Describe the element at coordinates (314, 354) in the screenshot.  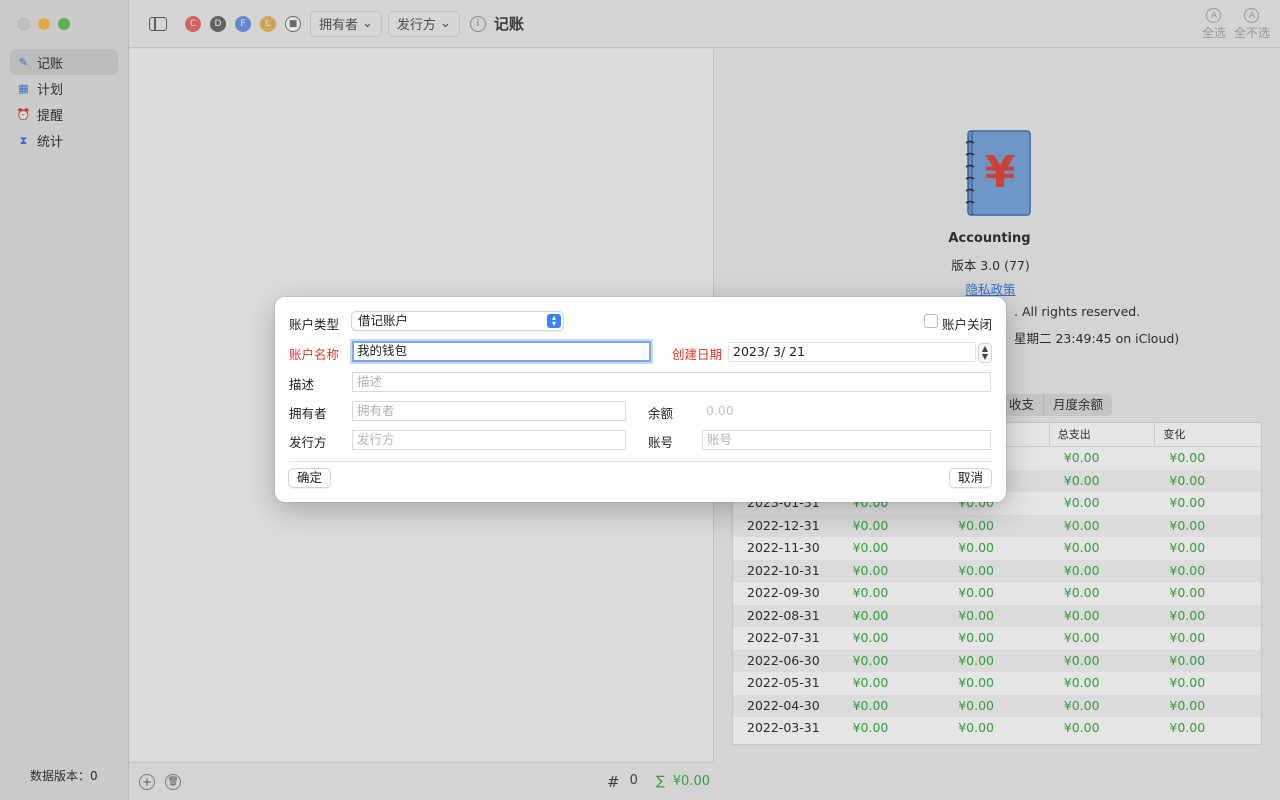
I see `account-name-label: 账户名称` at that location.